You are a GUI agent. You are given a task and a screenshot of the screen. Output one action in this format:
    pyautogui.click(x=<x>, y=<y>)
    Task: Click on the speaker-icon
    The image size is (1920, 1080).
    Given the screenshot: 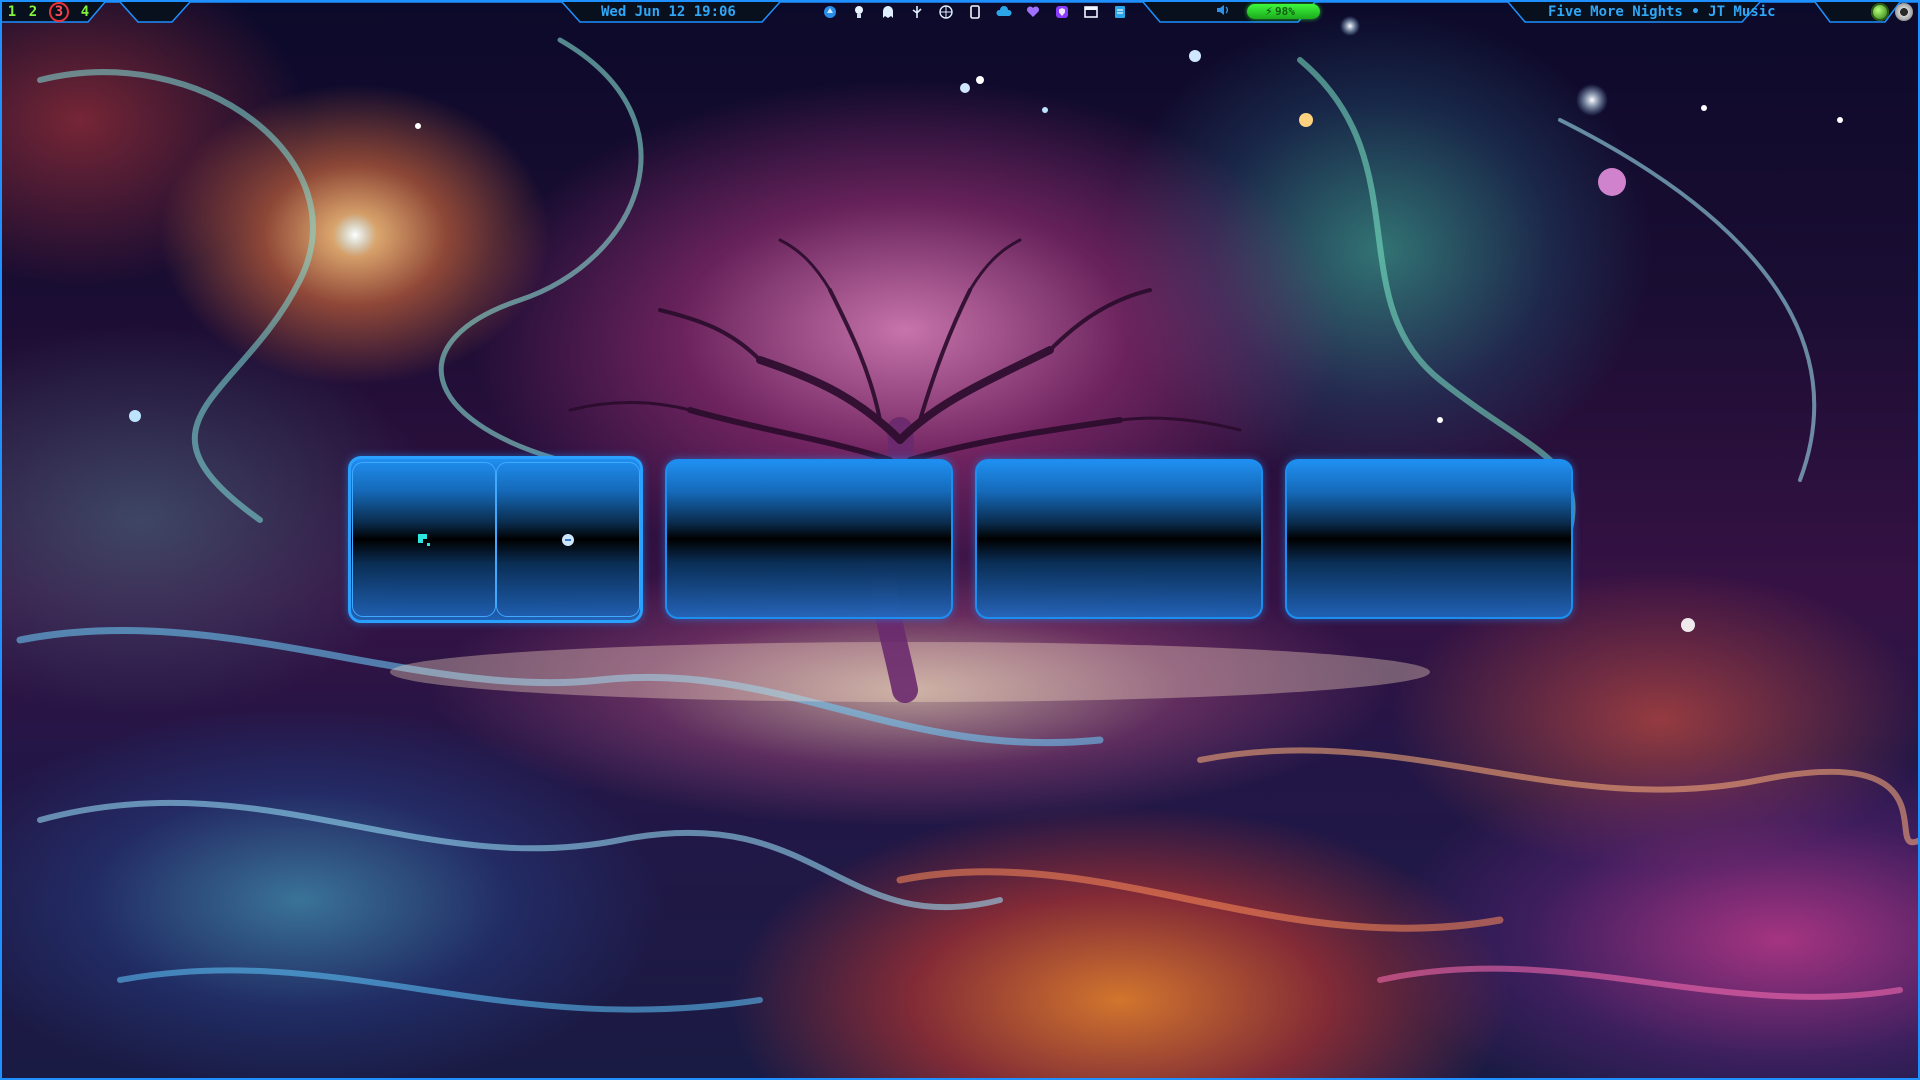 What is the action you would take?
    pyautogui.click(x=1225, y=12)
    